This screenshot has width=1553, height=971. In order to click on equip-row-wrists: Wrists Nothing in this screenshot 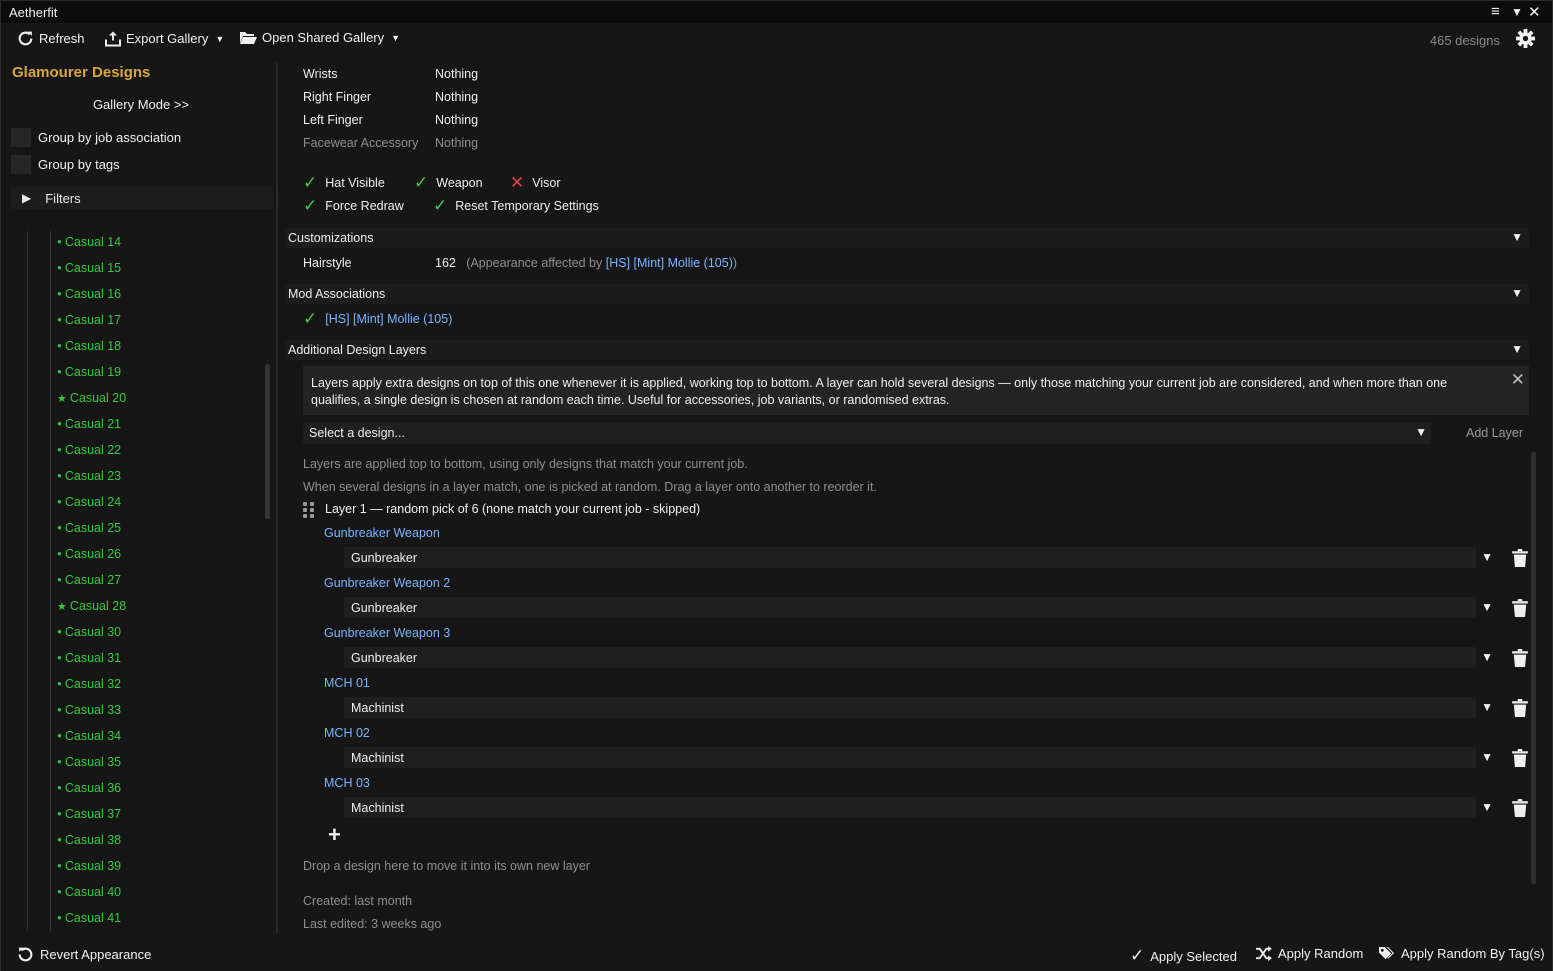, I will do `click(390, 74)`.